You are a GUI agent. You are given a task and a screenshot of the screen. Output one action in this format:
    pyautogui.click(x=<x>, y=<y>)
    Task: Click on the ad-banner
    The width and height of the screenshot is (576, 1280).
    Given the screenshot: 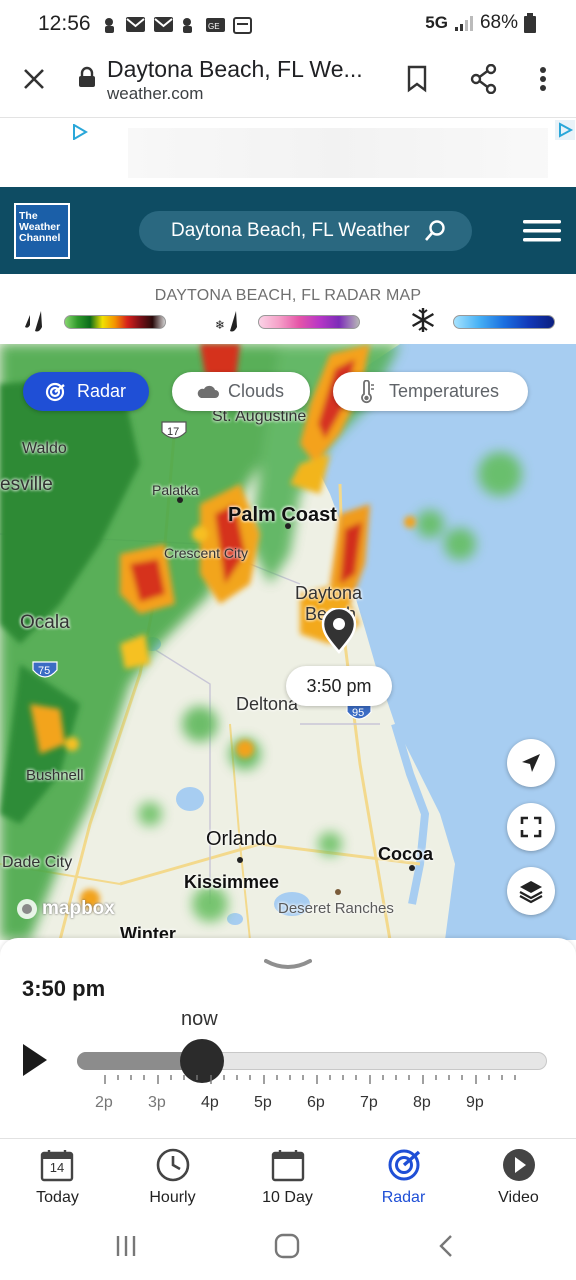 What is the action you would take?
    pyautogui.click(x=288, y=152)
    